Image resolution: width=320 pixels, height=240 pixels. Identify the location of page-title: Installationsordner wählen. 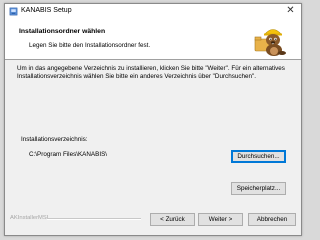
(62, 31).